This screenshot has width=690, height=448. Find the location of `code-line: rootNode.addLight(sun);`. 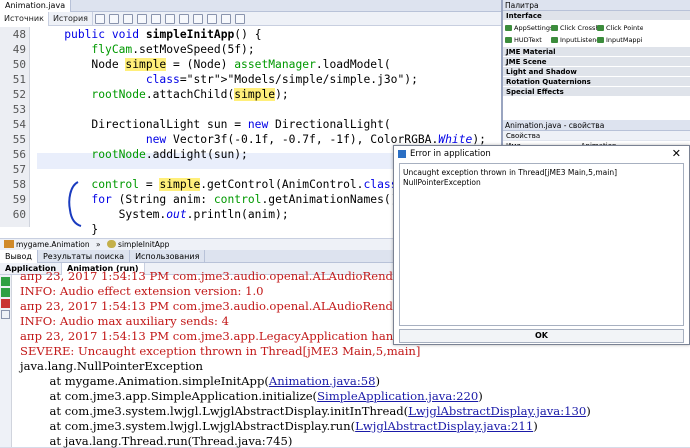

code-line: rootNode.addLight(sun); is located at coordinates (169, 154).